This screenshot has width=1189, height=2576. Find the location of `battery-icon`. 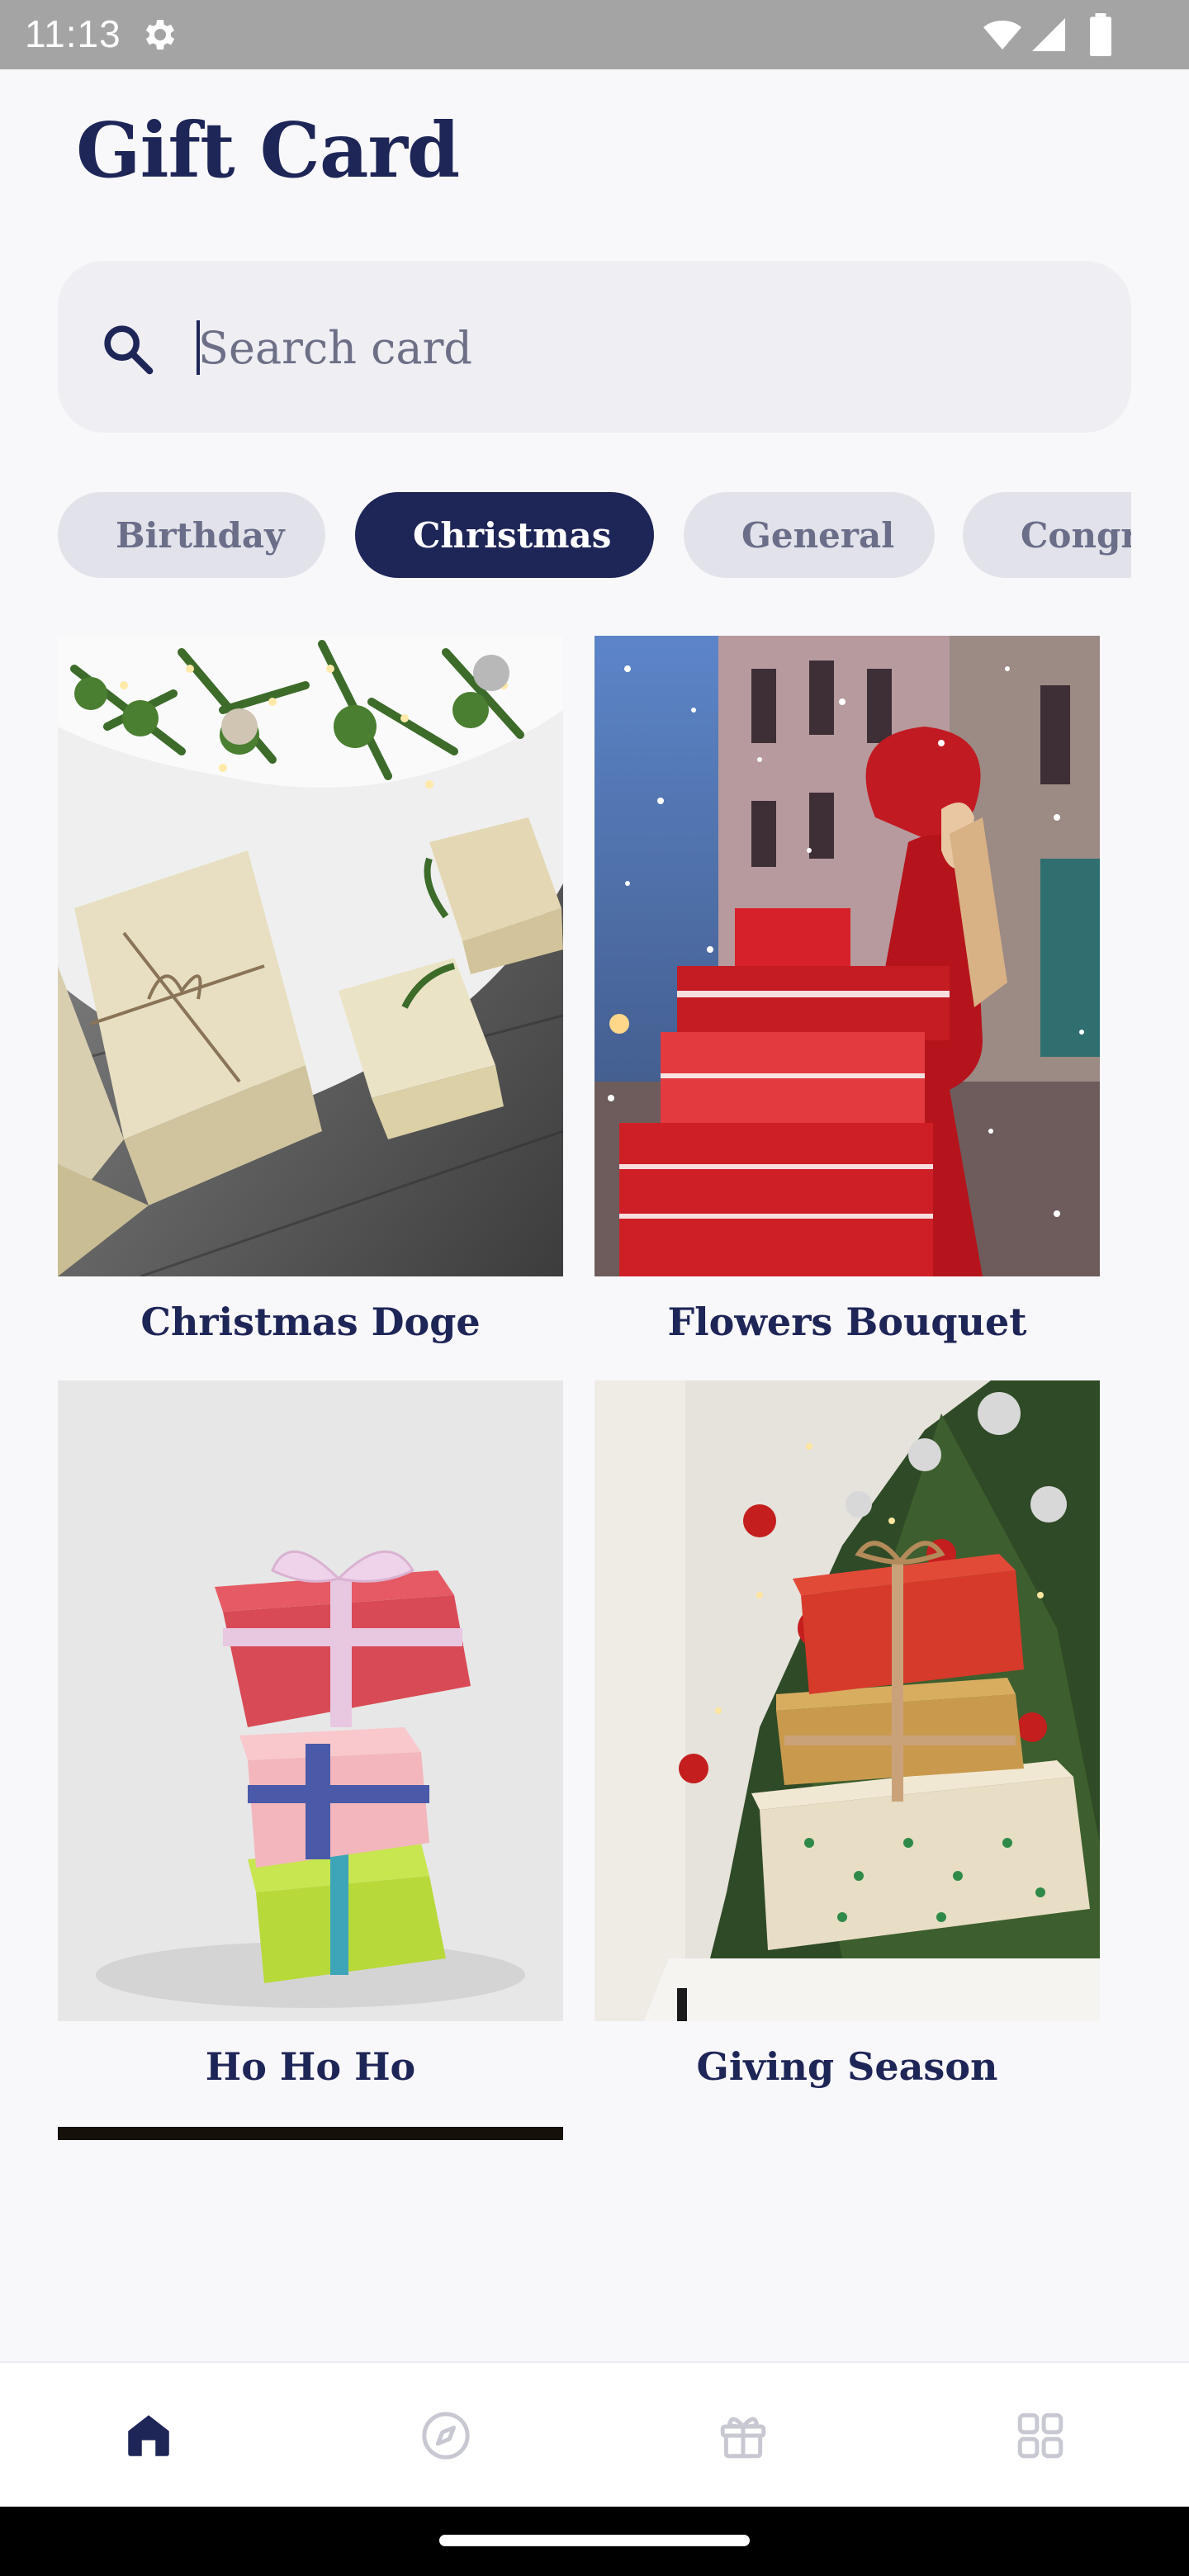

battery-icon is located at coordinates (1100, 34).